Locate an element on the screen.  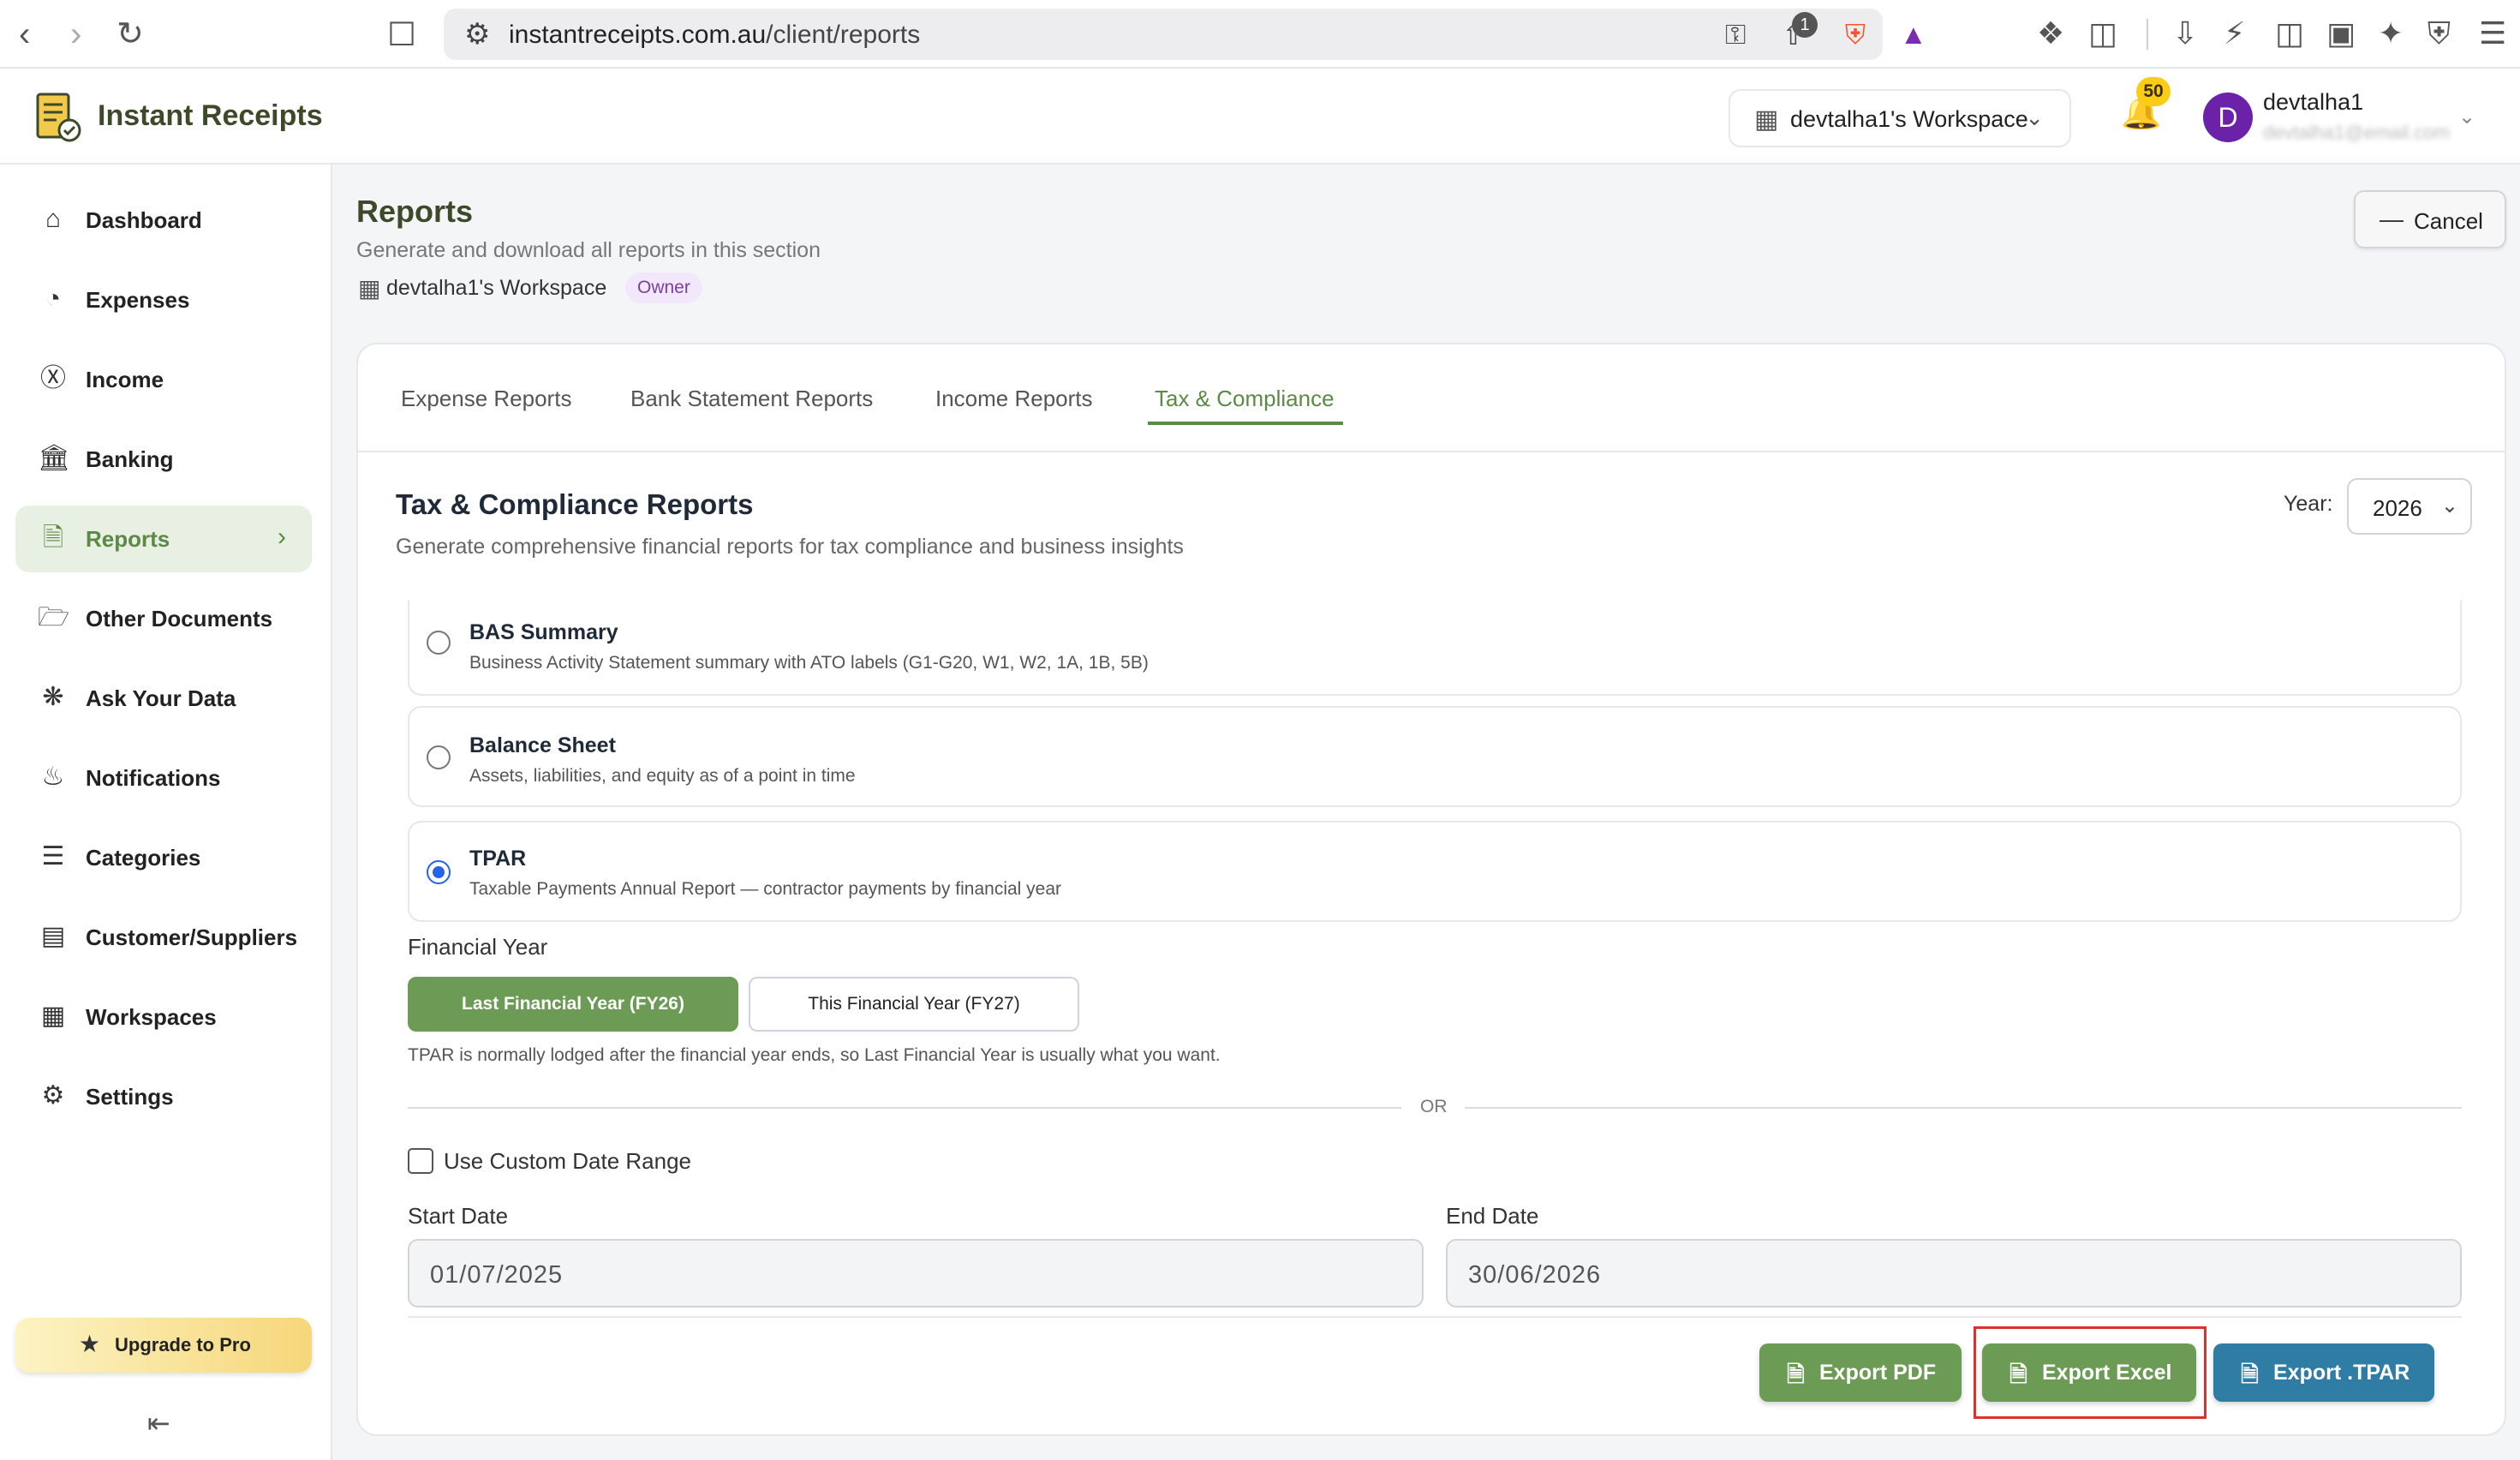
page-search-icon: ◫ is located at coordinates (2102, 33).